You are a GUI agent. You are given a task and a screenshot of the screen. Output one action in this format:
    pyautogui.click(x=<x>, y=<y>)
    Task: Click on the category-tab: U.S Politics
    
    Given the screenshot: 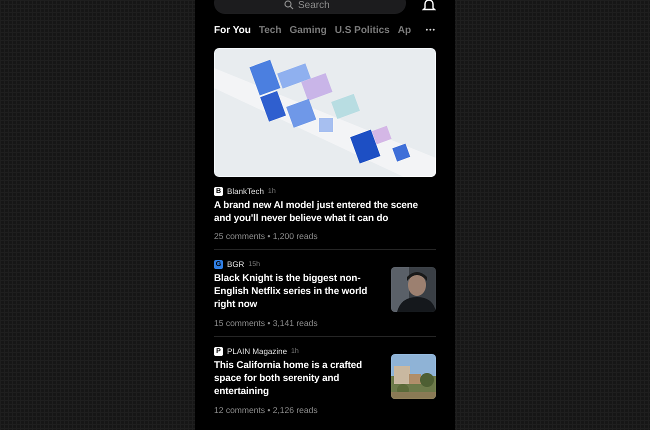 What is the action you would take?
    pyautogui.click(x=362, y=30)
    